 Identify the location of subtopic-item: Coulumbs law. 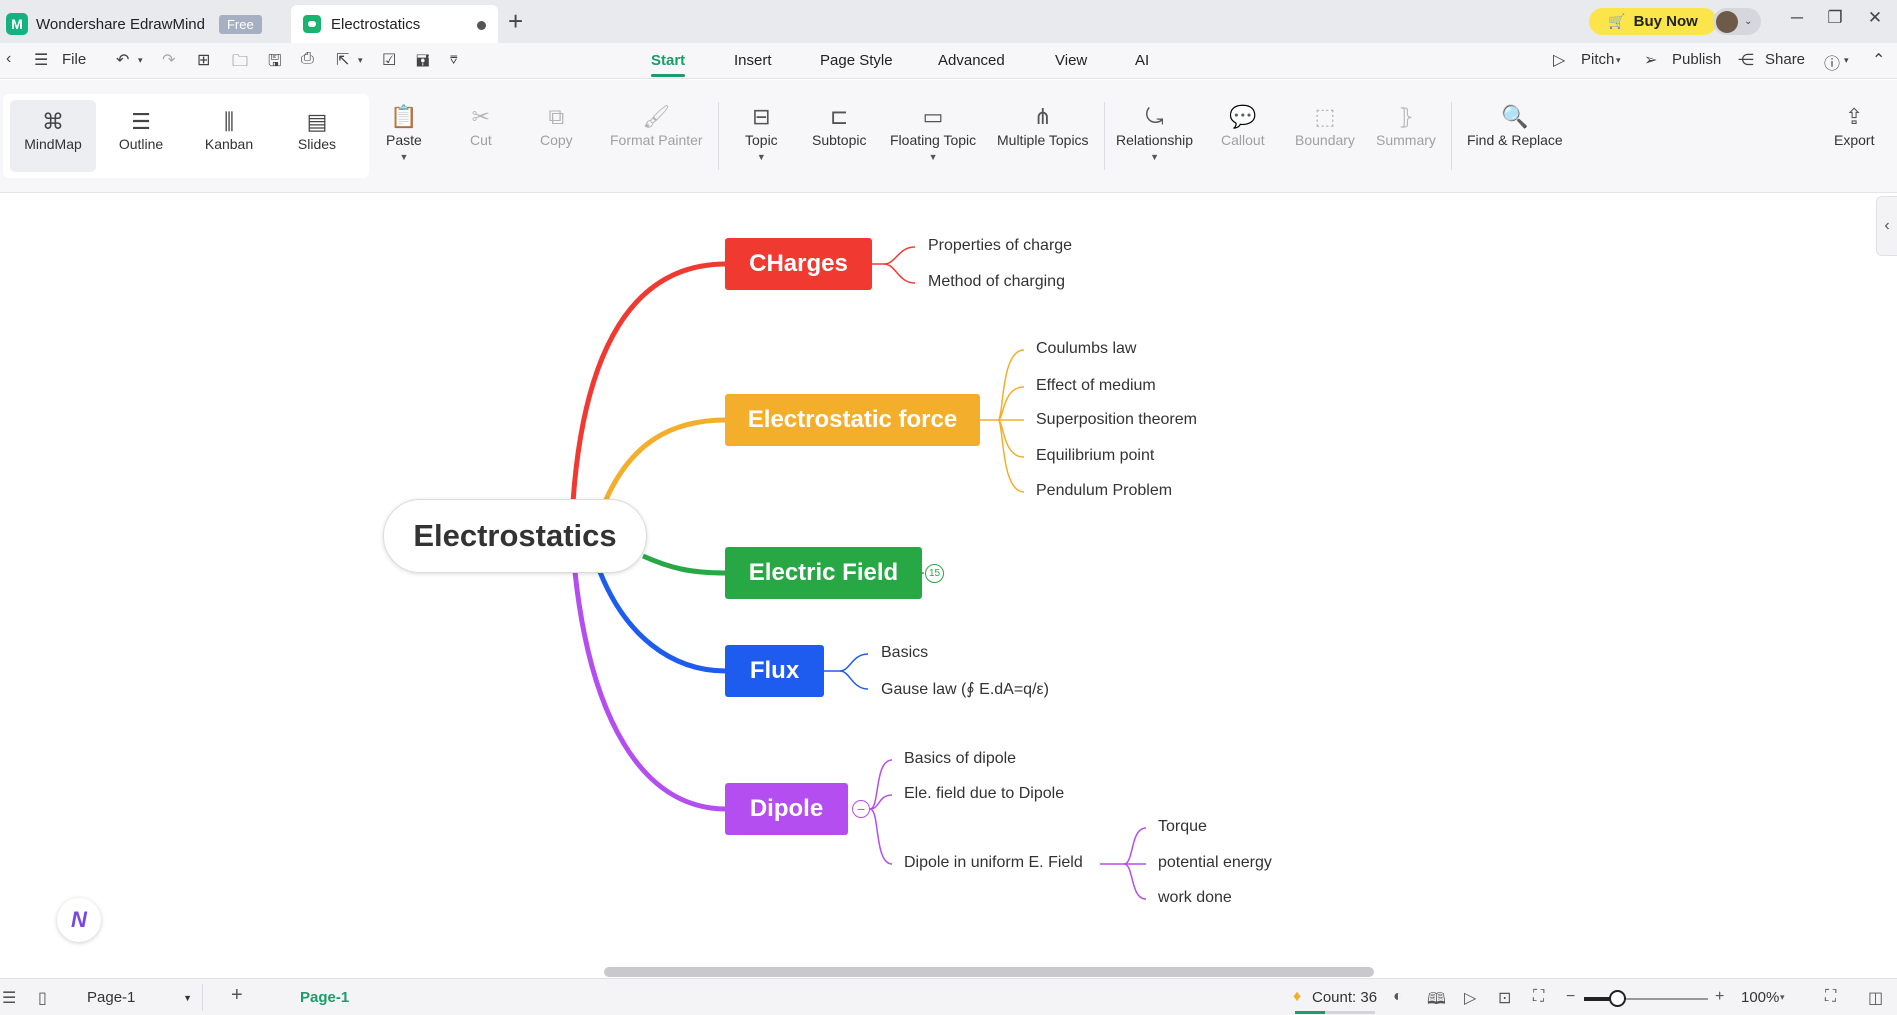
(1086, 349).